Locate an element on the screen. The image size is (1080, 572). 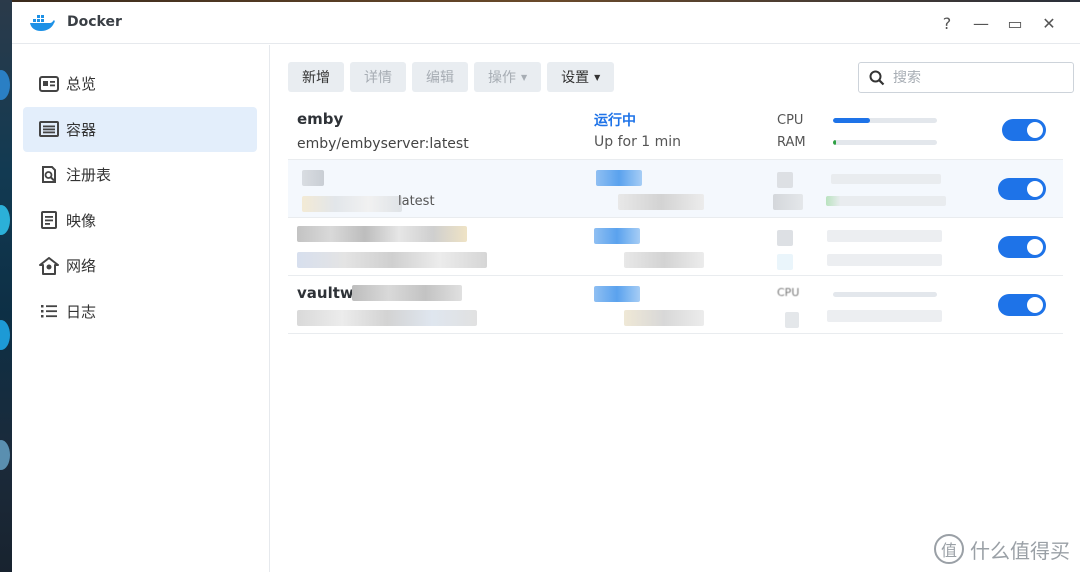
smzdm-logo-icon: 值 is located at coordinates (949, 549).